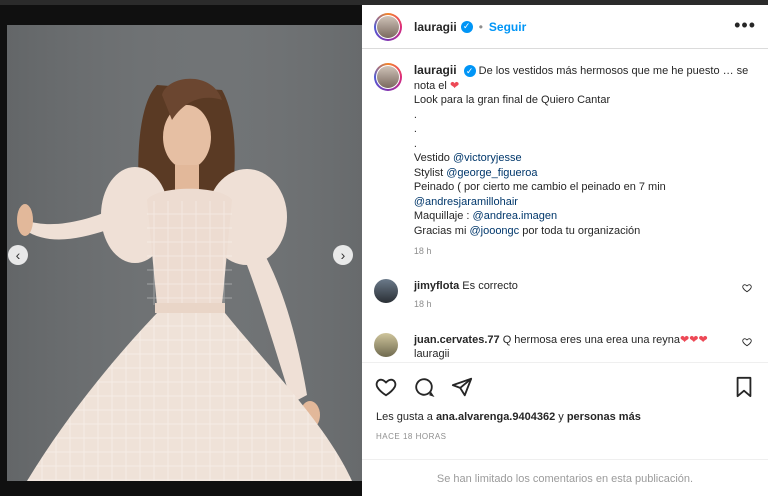 The image size is (768, 496). I want to click on comment-body: jimyflota Es correcto 18 h, so click(574, 295).